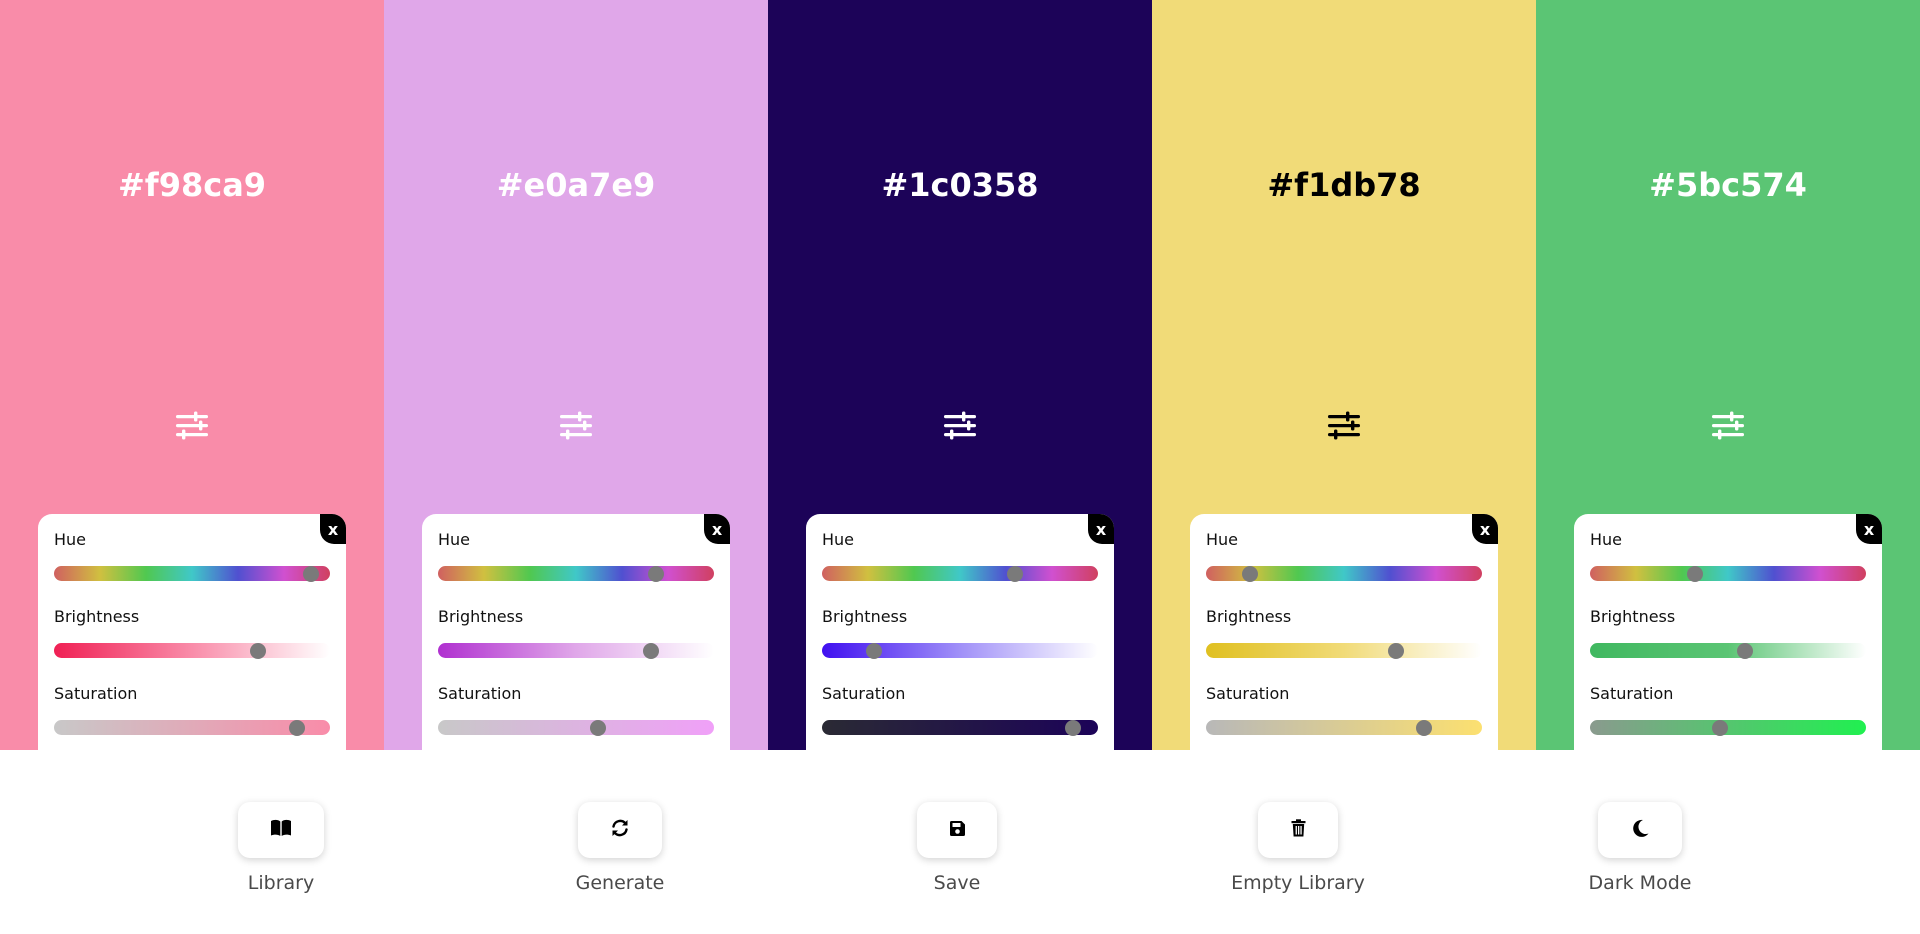  Describe the element at coordinates (1344, 185) in the screenshot. I see `hex-code: #f1db78` at that location.